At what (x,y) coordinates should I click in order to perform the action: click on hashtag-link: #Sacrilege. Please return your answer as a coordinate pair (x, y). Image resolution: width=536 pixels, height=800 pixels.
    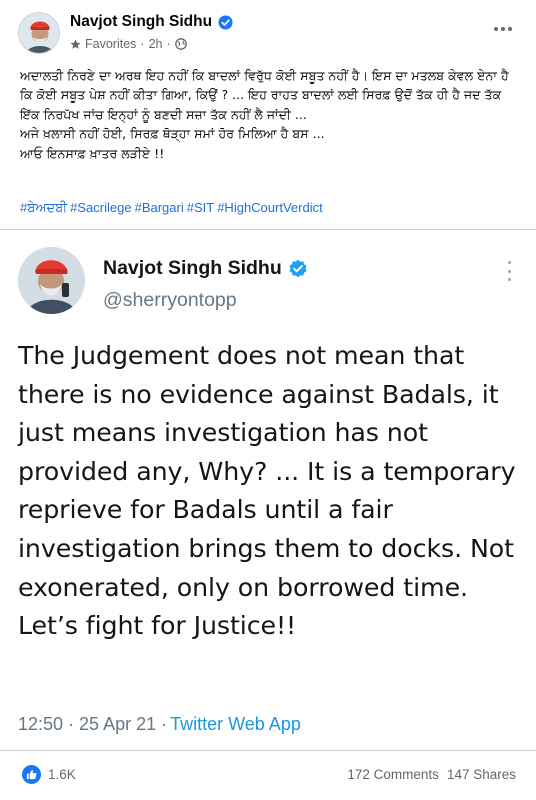
    Looking at the image, I should click on (100, 208).